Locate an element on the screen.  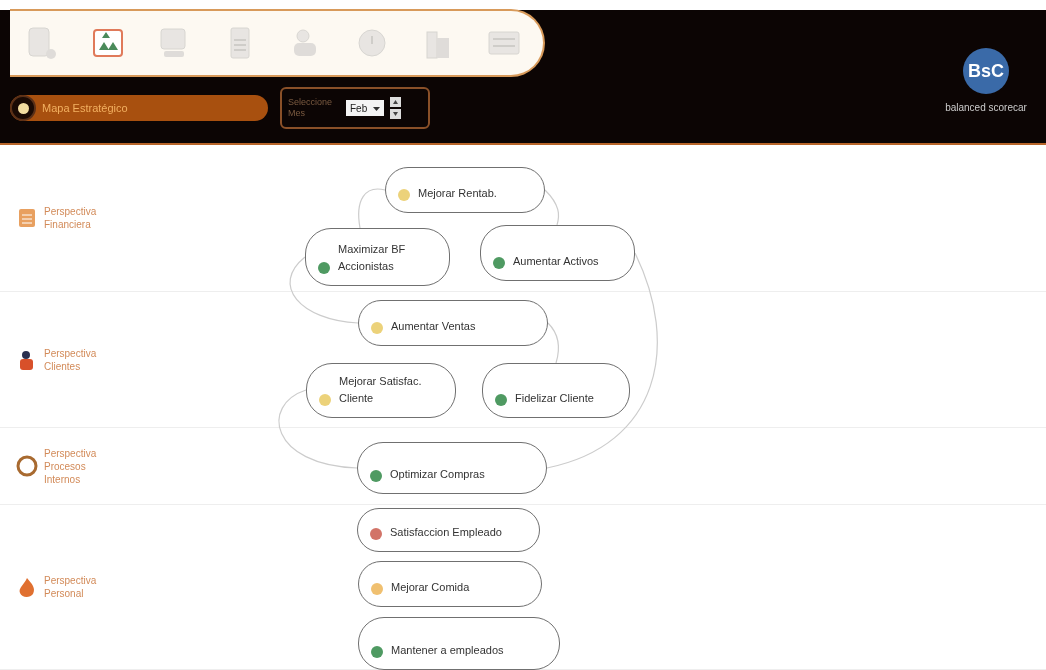
logo-caption: balanced scorecar is located at coordinates (986, 107).